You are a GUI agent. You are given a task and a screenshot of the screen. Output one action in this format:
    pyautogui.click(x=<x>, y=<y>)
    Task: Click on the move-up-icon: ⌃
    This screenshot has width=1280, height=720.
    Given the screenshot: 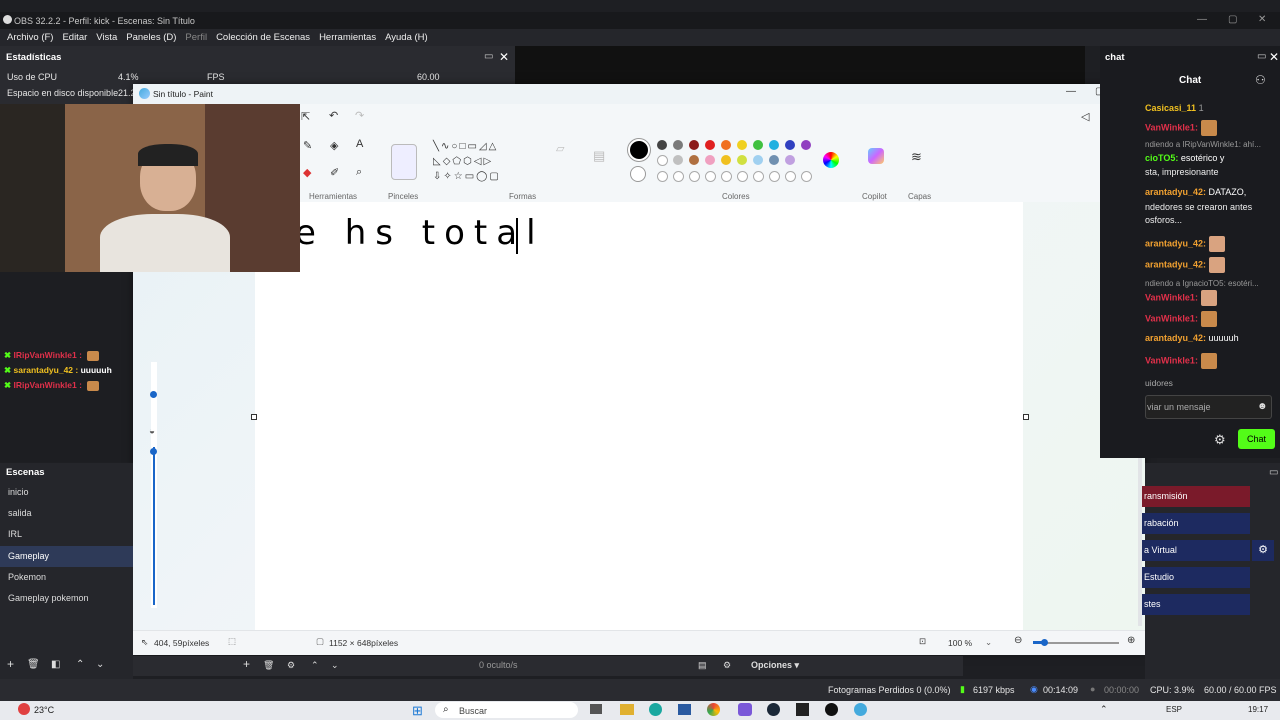 What is the action you would take?
    pyautogui.click(x=80, y=664)
    